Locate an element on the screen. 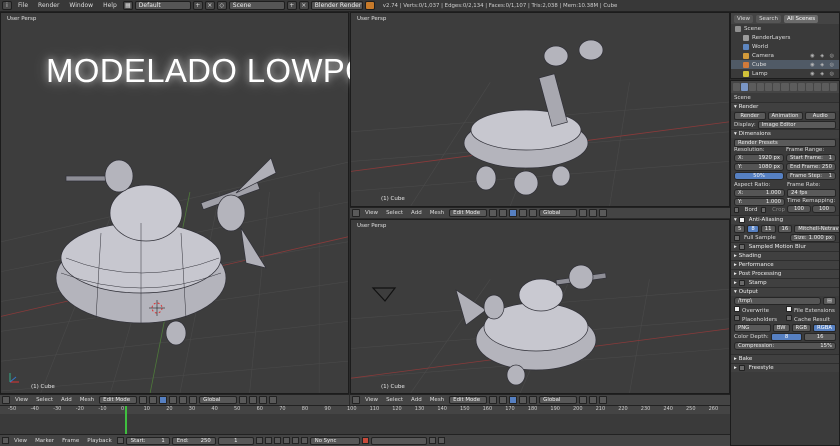  end-frame-field: End: 250 is located at coordinates (193, 440).